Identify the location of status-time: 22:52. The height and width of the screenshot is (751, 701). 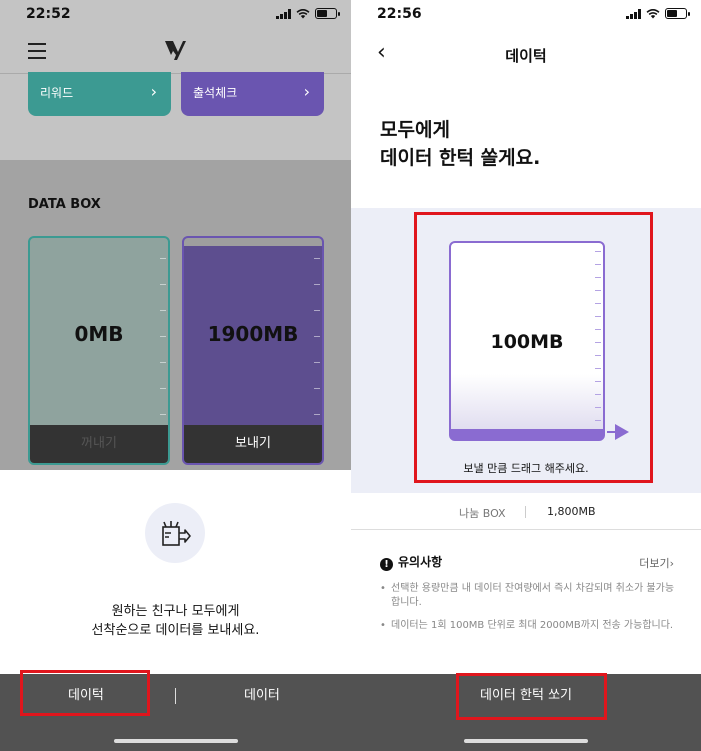
(48, 14).